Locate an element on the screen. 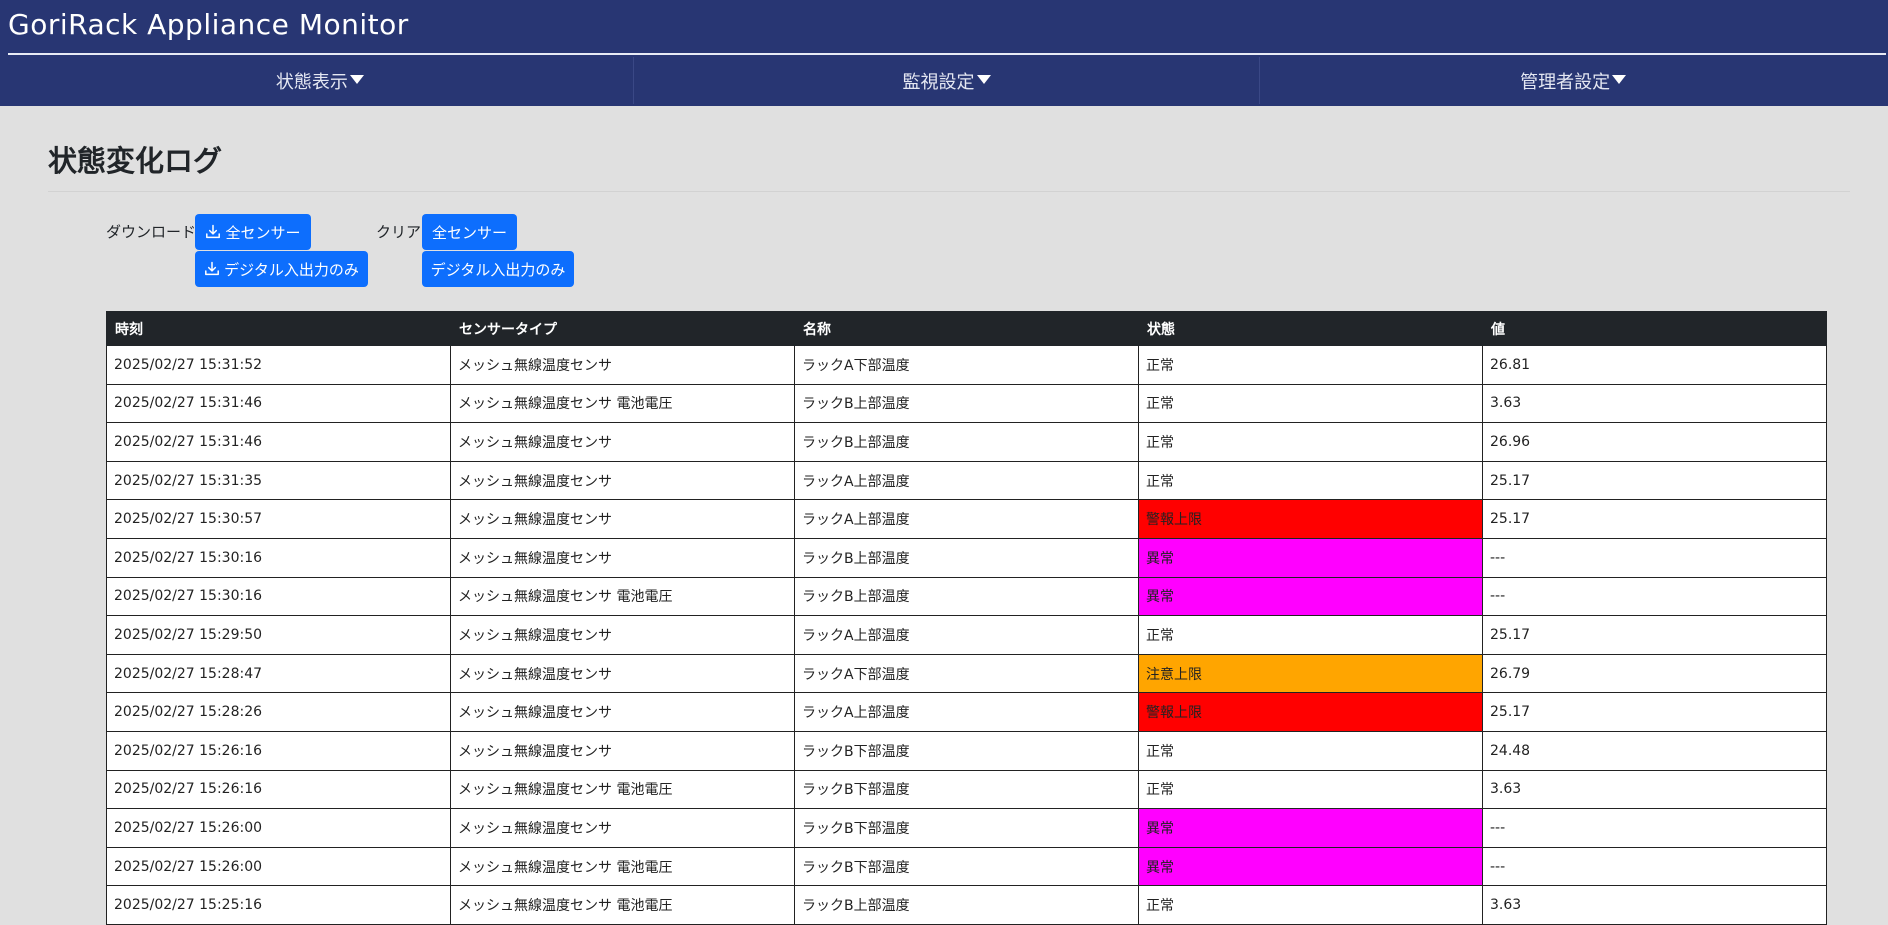 The height and width of the screenshot is (925, 1888). column-header-value: 値 is located at coordinates (1654, 328).